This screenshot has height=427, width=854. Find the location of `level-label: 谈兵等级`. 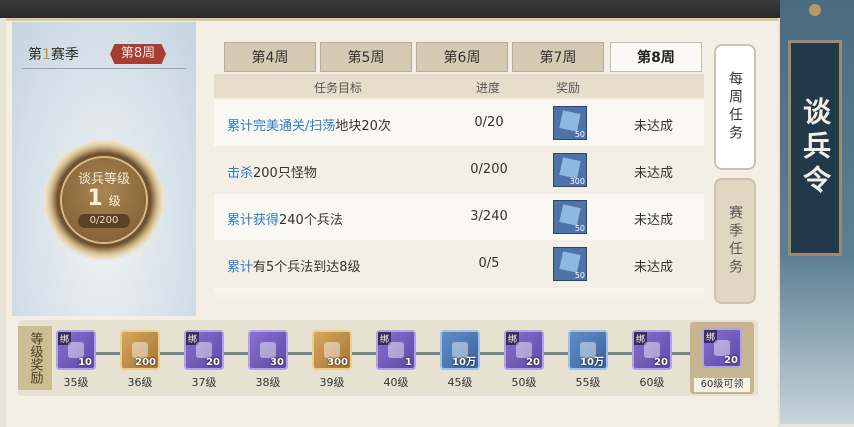

level-label: 谈兵等级 is located at coordinates (103, 179).